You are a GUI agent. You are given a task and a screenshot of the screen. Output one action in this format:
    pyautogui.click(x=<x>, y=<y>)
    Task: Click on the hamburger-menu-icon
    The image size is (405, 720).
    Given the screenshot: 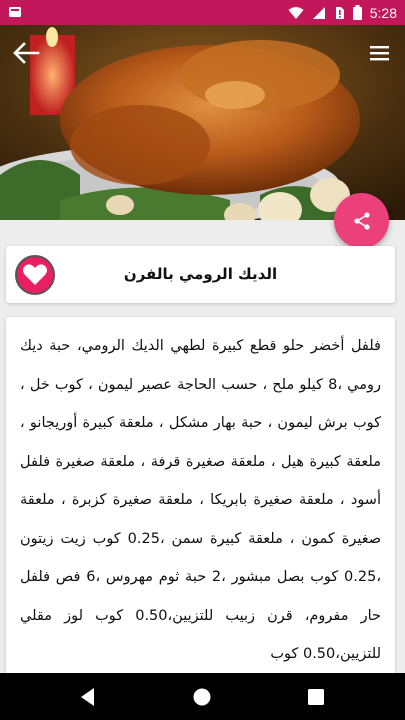 What is the action you would take?
    pyautogui.click(x=379, y=53)
    